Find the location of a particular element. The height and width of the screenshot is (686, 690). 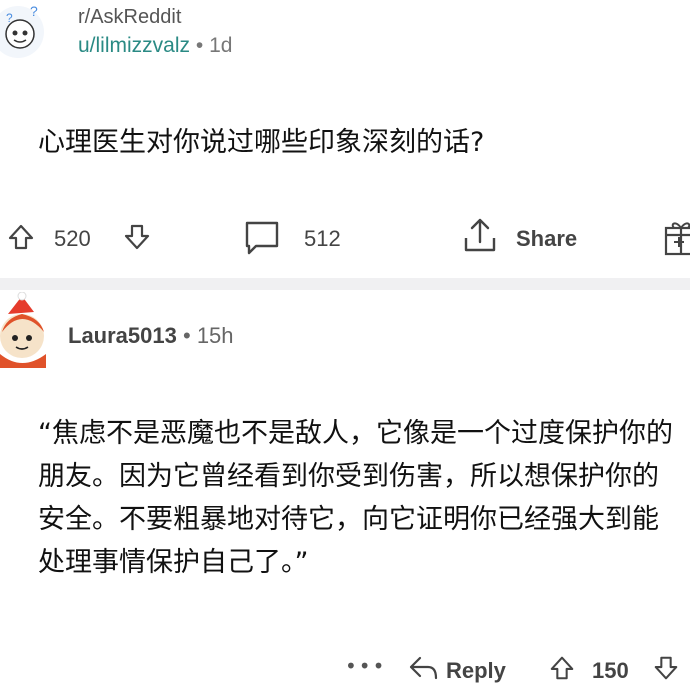

comment-author: Laura5013 is located at coordinates (122, 335).